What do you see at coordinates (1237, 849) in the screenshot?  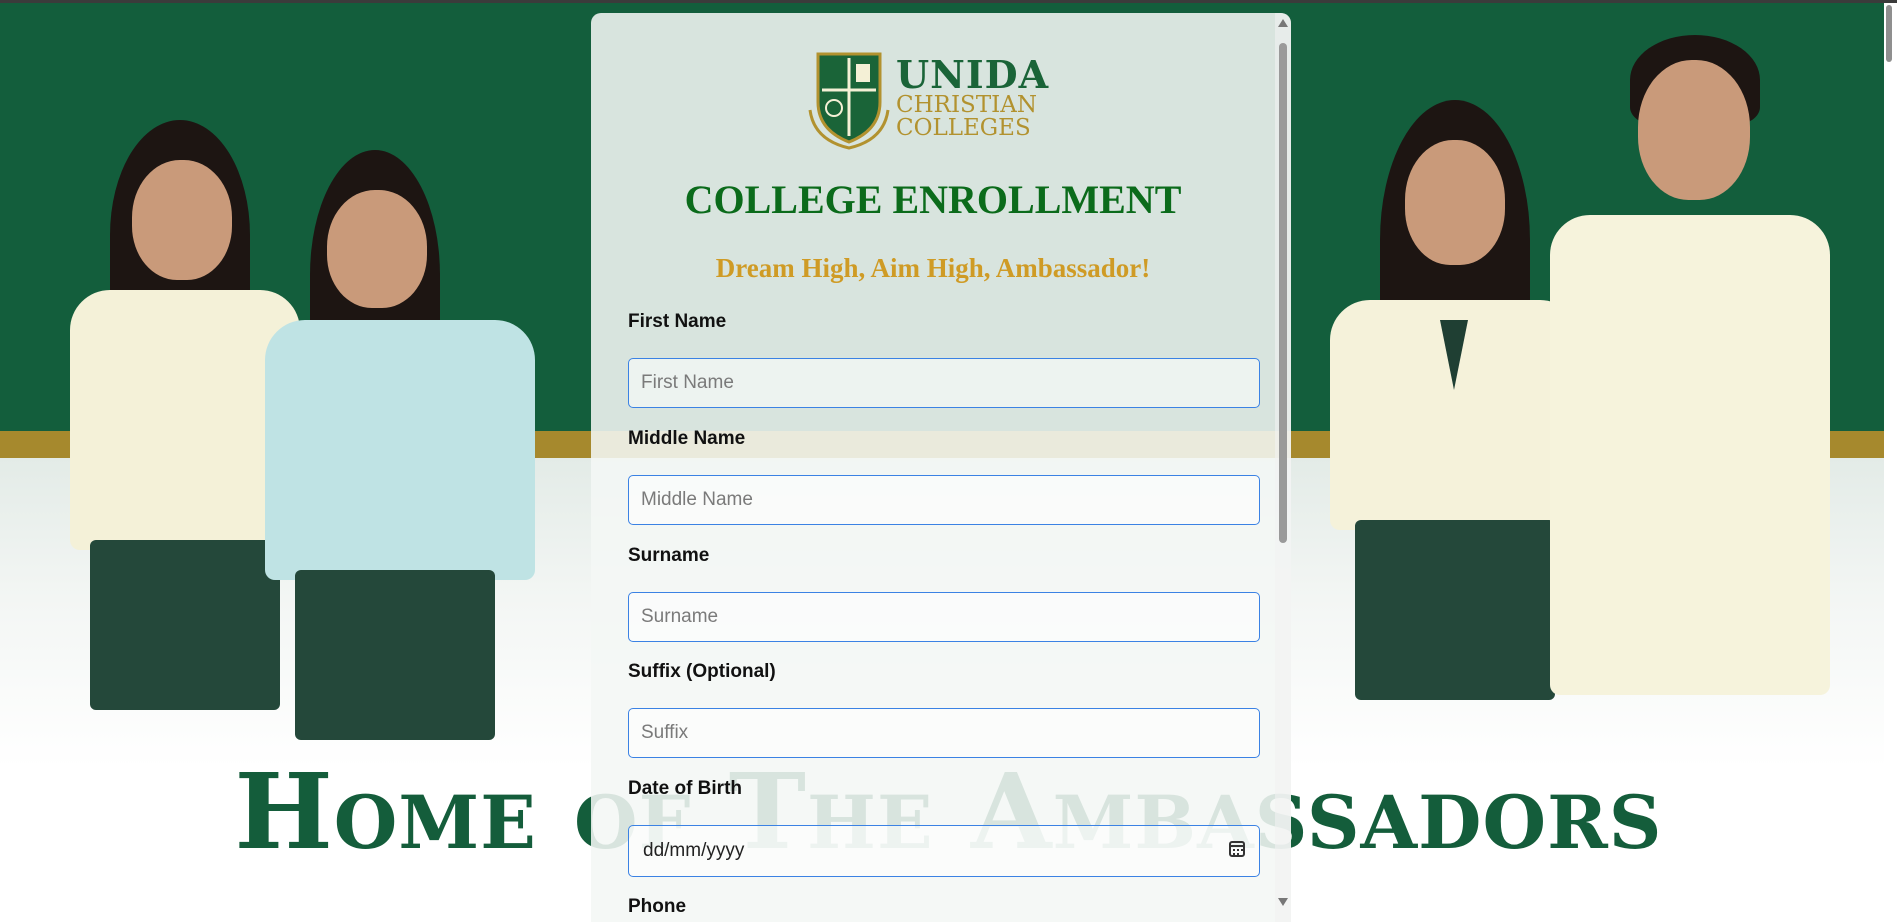 I see `calendar-icon` at bounding box center [1237, 849].